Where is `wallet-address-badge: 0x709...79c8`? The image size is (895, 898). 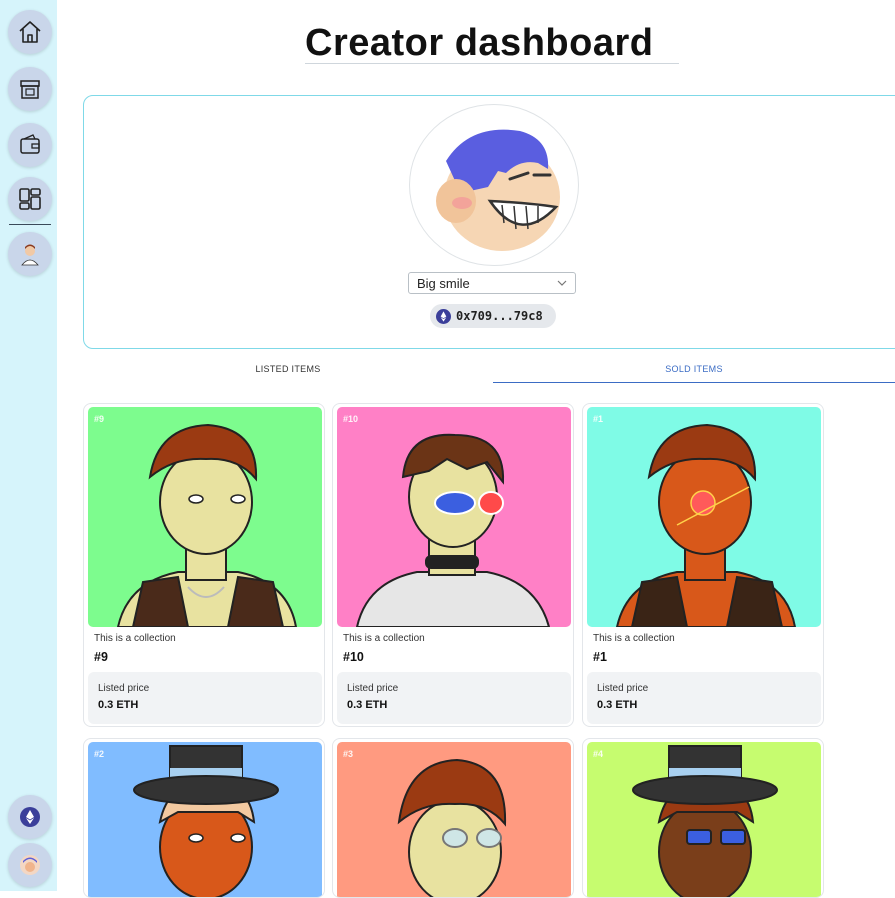
wallet-address-badge: 0x709...79c8 is located at coordinates (493, 316).